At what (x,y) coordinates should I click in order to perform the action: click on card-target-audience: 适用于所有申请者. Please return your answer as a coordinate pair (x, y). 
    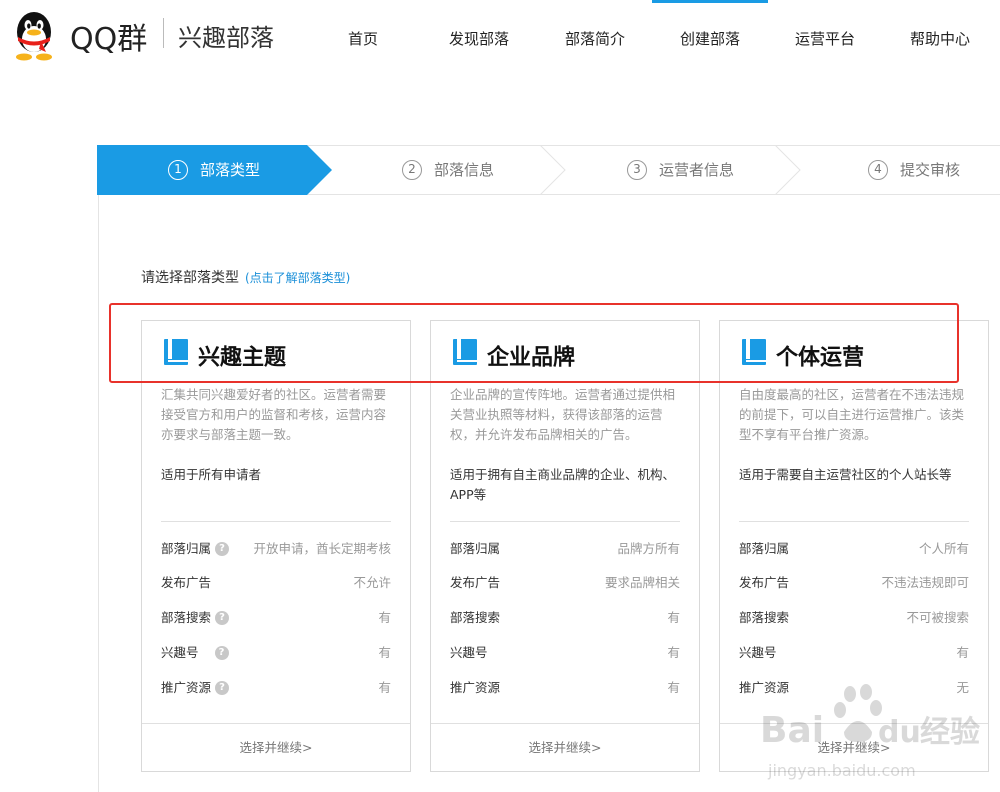
    Looking at the image, I should click on (211, 474).